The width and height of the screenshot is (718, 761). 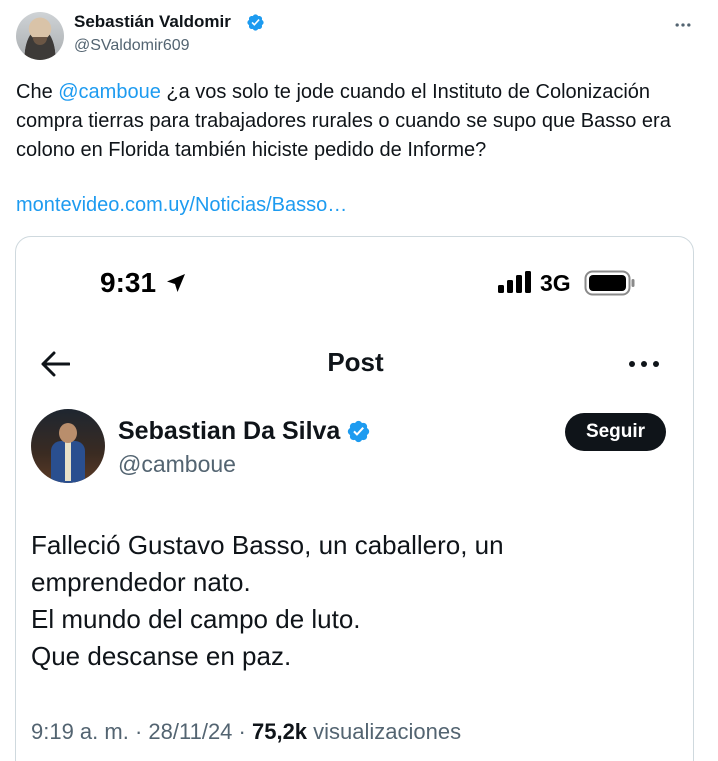 What do you see at coordinates (229, 431) in the screenshot?
I see `inner-author-name: Sebastian Da Silva` at bounding box center [229, 431].